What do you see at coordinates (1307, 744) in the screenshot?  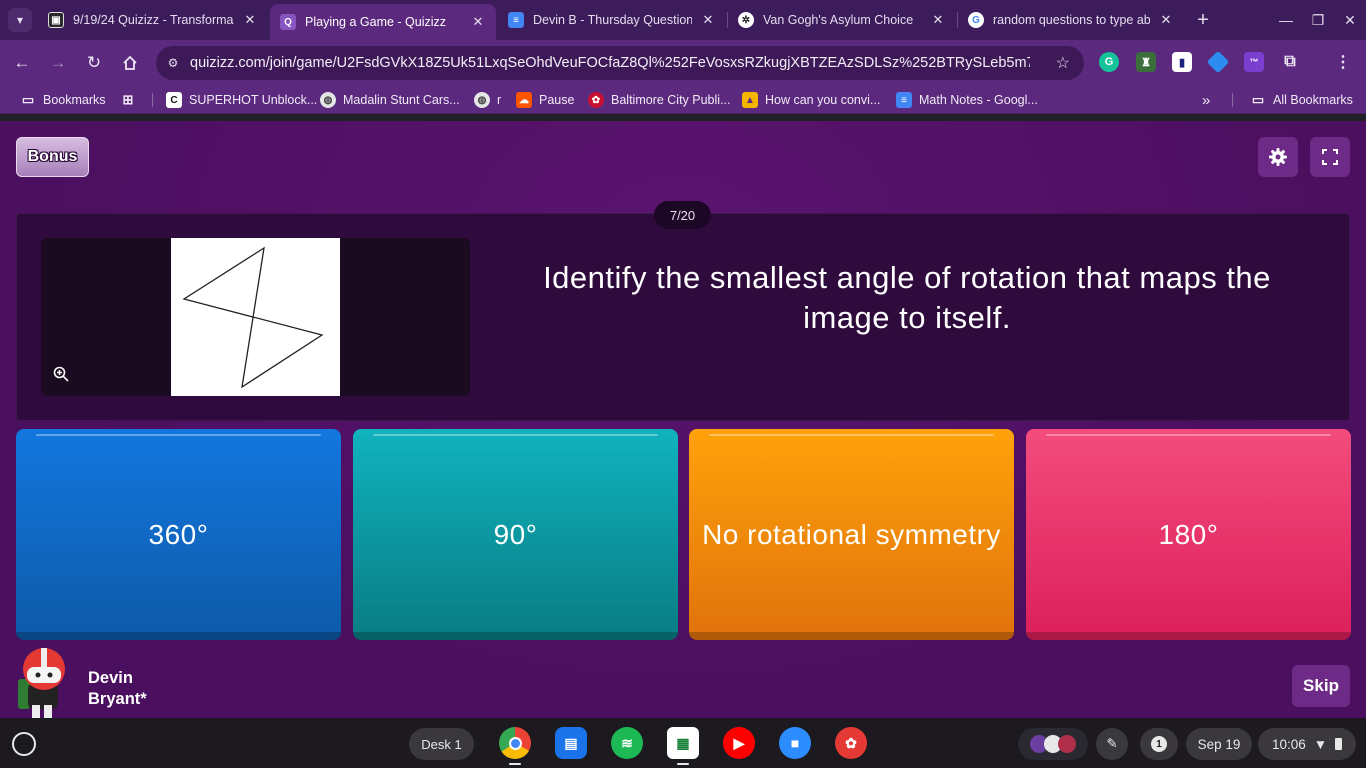 I see `status-area: 10:06 ▼` at bounding box center [1307, 744].